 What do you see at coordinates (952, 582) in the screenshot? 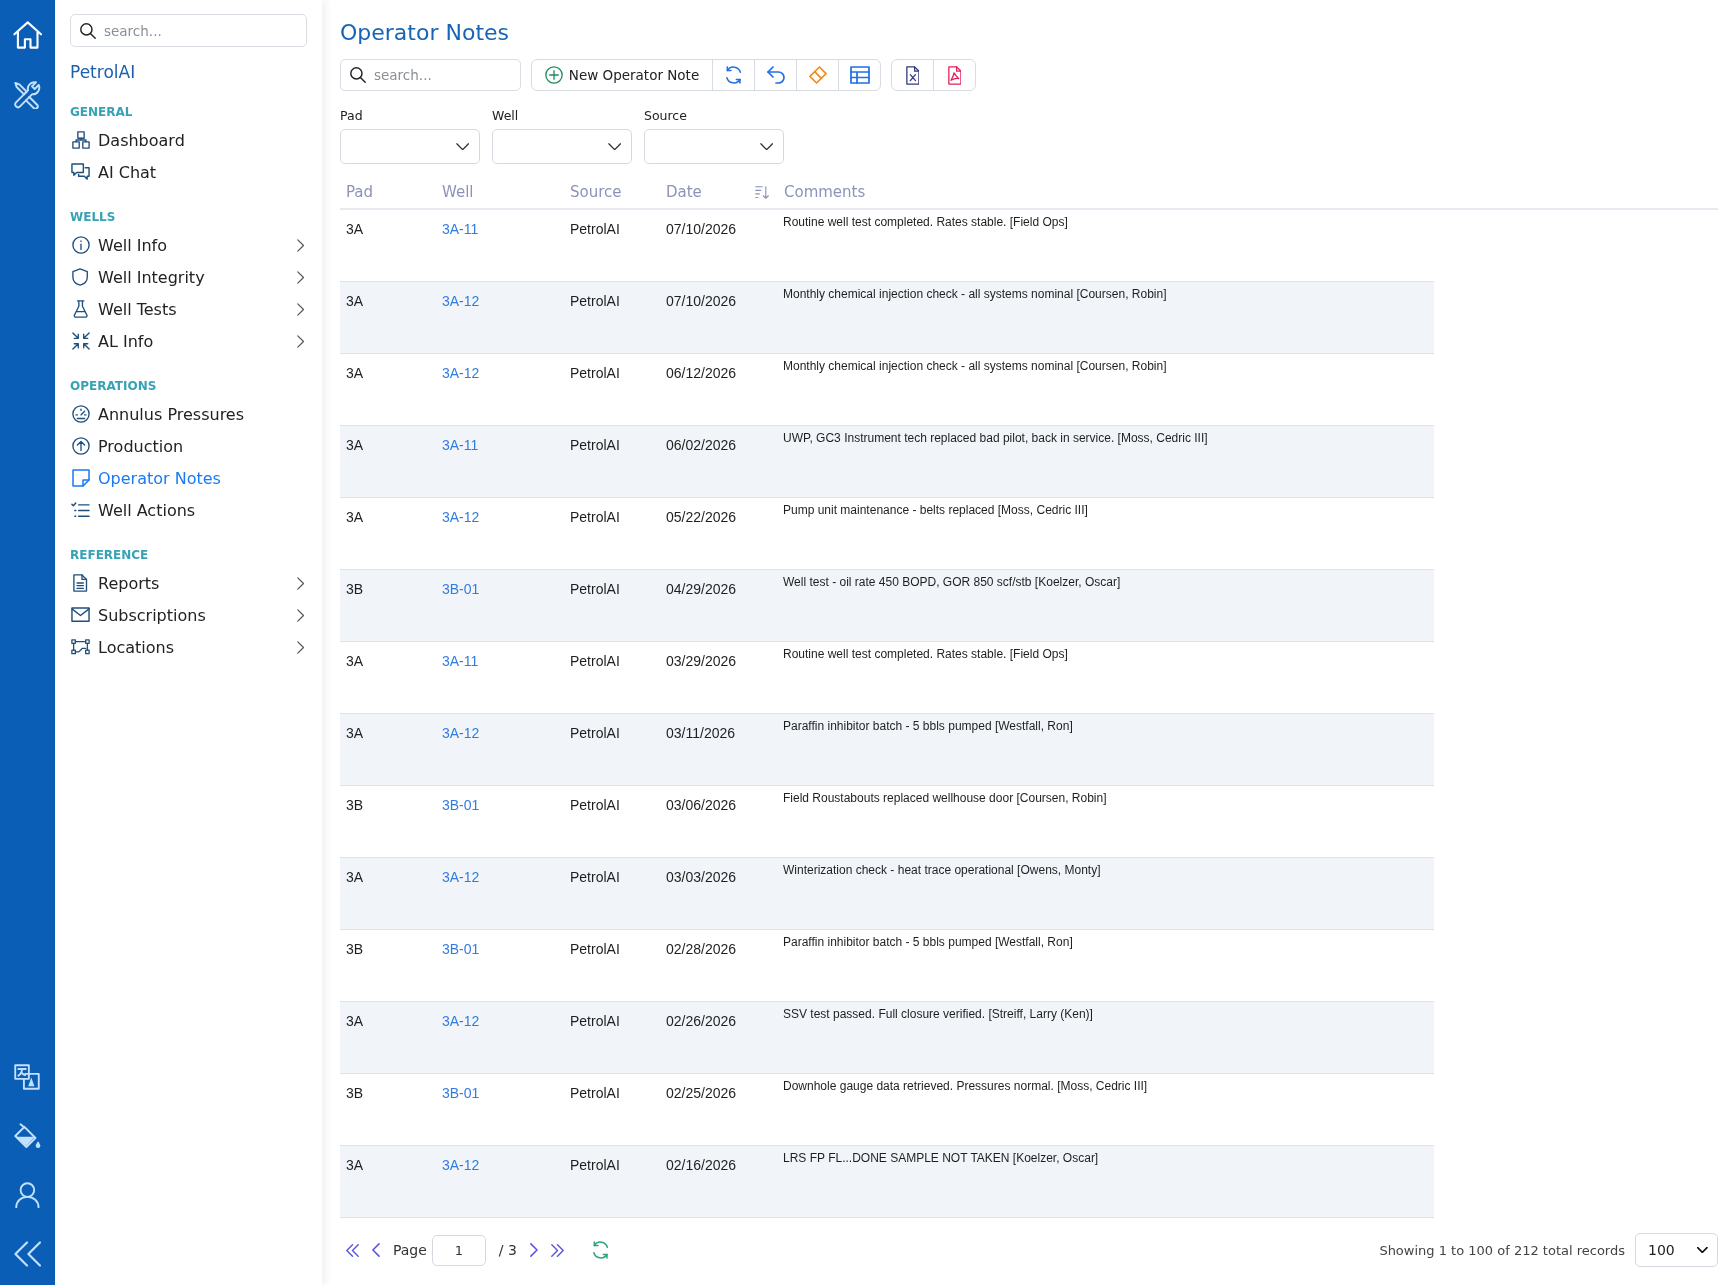
I see `table-cell: Well test - oil rate 450 BOPD, GOR 850 scf/stb [Koelzer, Oscar]` at bounding box center [952, 582].